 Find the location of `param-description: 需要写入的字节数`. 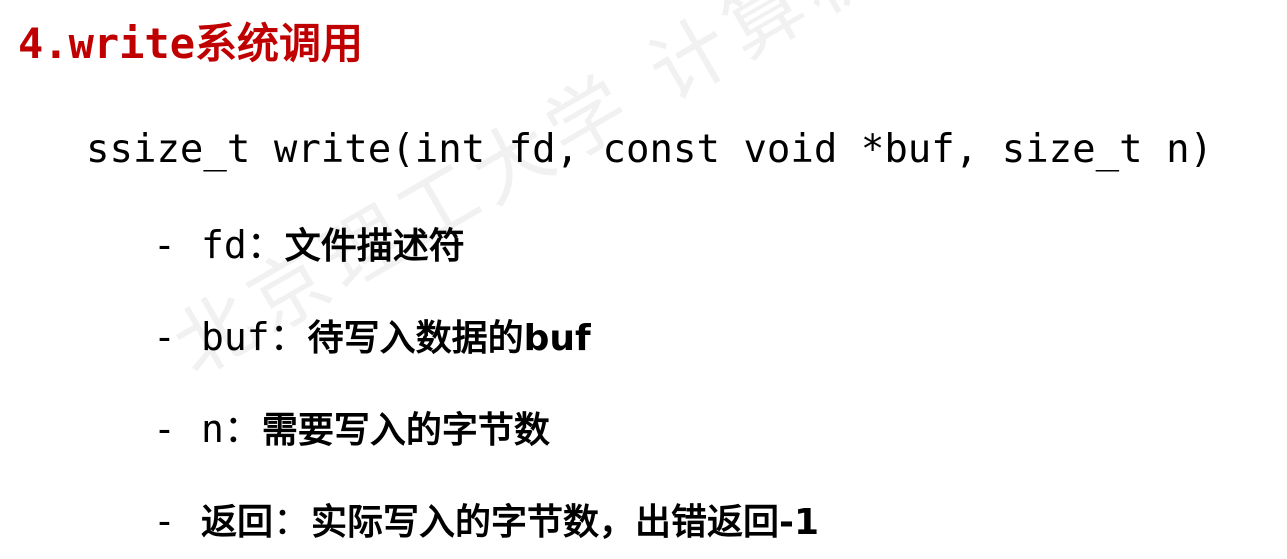

param-description: 需要写入的字节数 is located at coordinates (405, 430).